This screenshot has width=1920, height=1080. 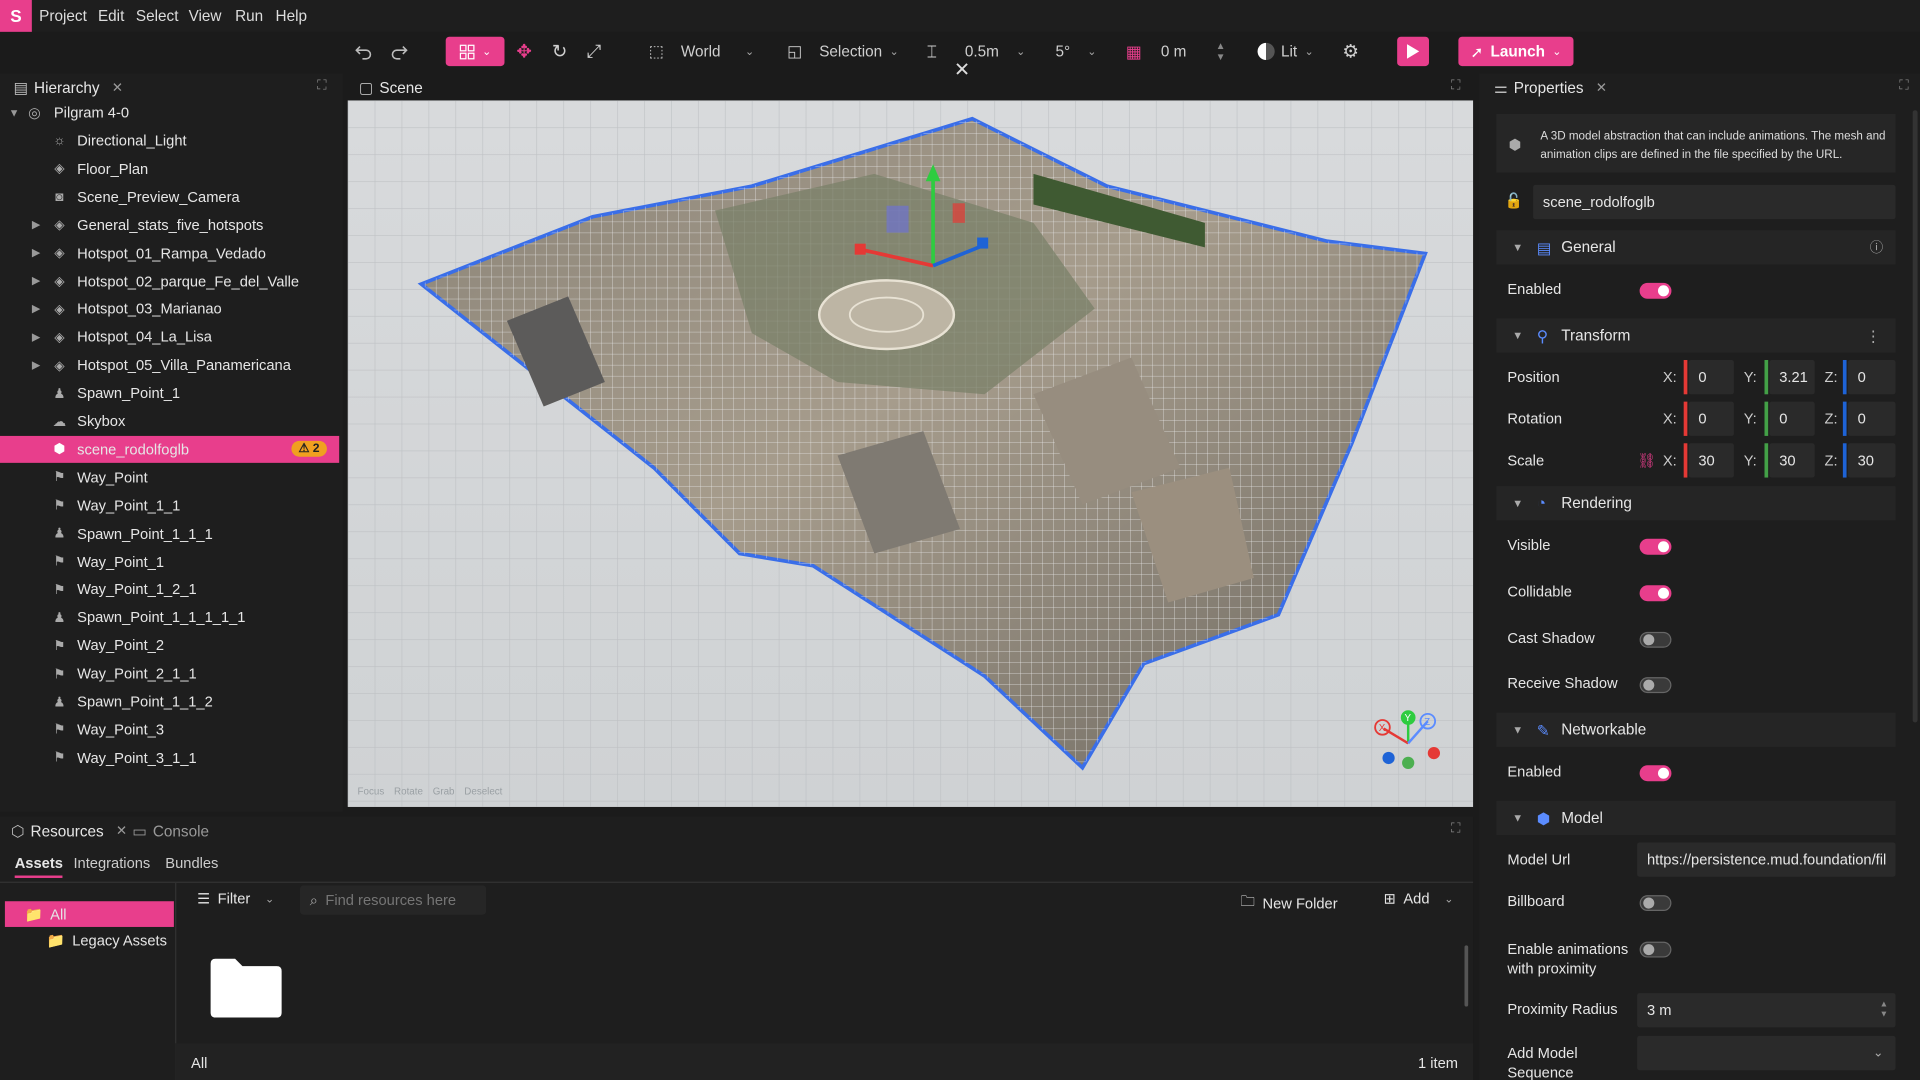 What do you see at coordinates (1711, 377) in the screenshot?
I see `position-x-input: 0` at bounding box center [1711, 377].